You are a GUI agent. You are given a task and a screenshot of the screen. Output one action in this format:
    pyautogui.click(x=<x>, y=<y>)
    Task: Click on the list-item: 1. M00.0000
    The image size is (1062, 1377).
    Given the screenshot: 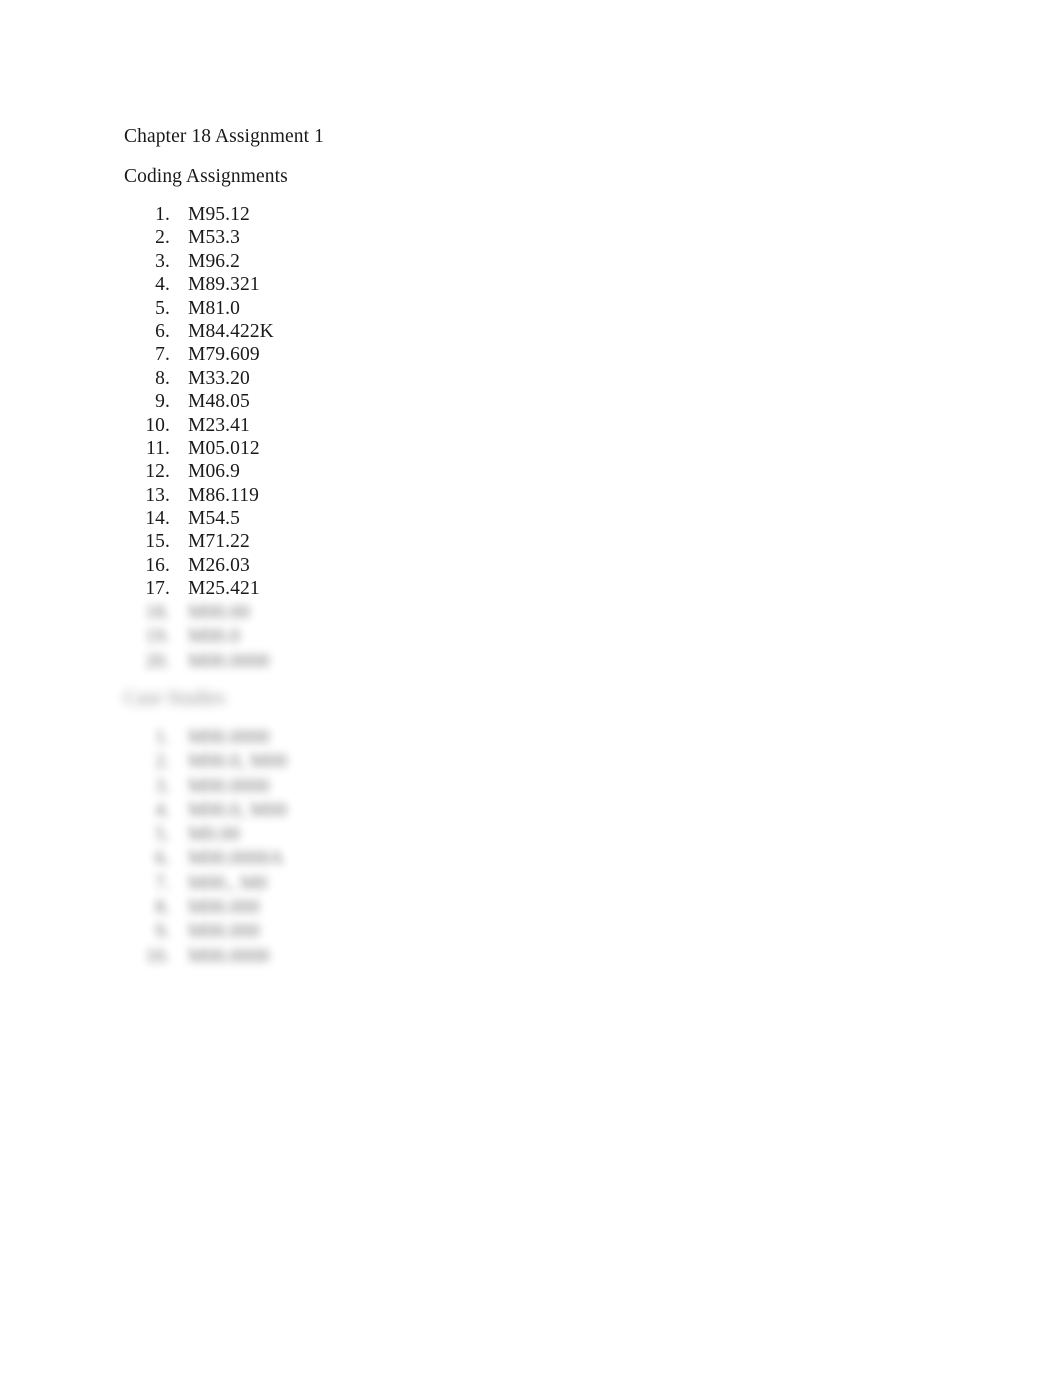 What is the action you would take?
    pyautogui.click(x=205, y=738)
    